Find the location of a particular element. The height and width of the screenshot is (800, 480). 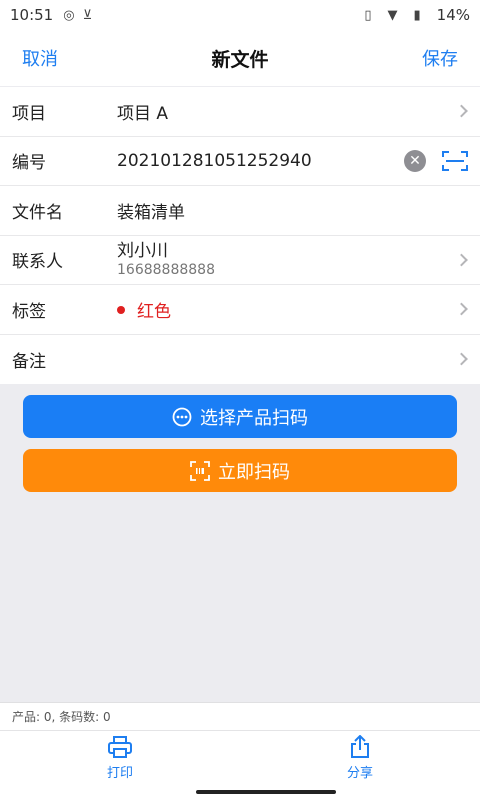

more-circle-icon is located at coordinates (182, 416).